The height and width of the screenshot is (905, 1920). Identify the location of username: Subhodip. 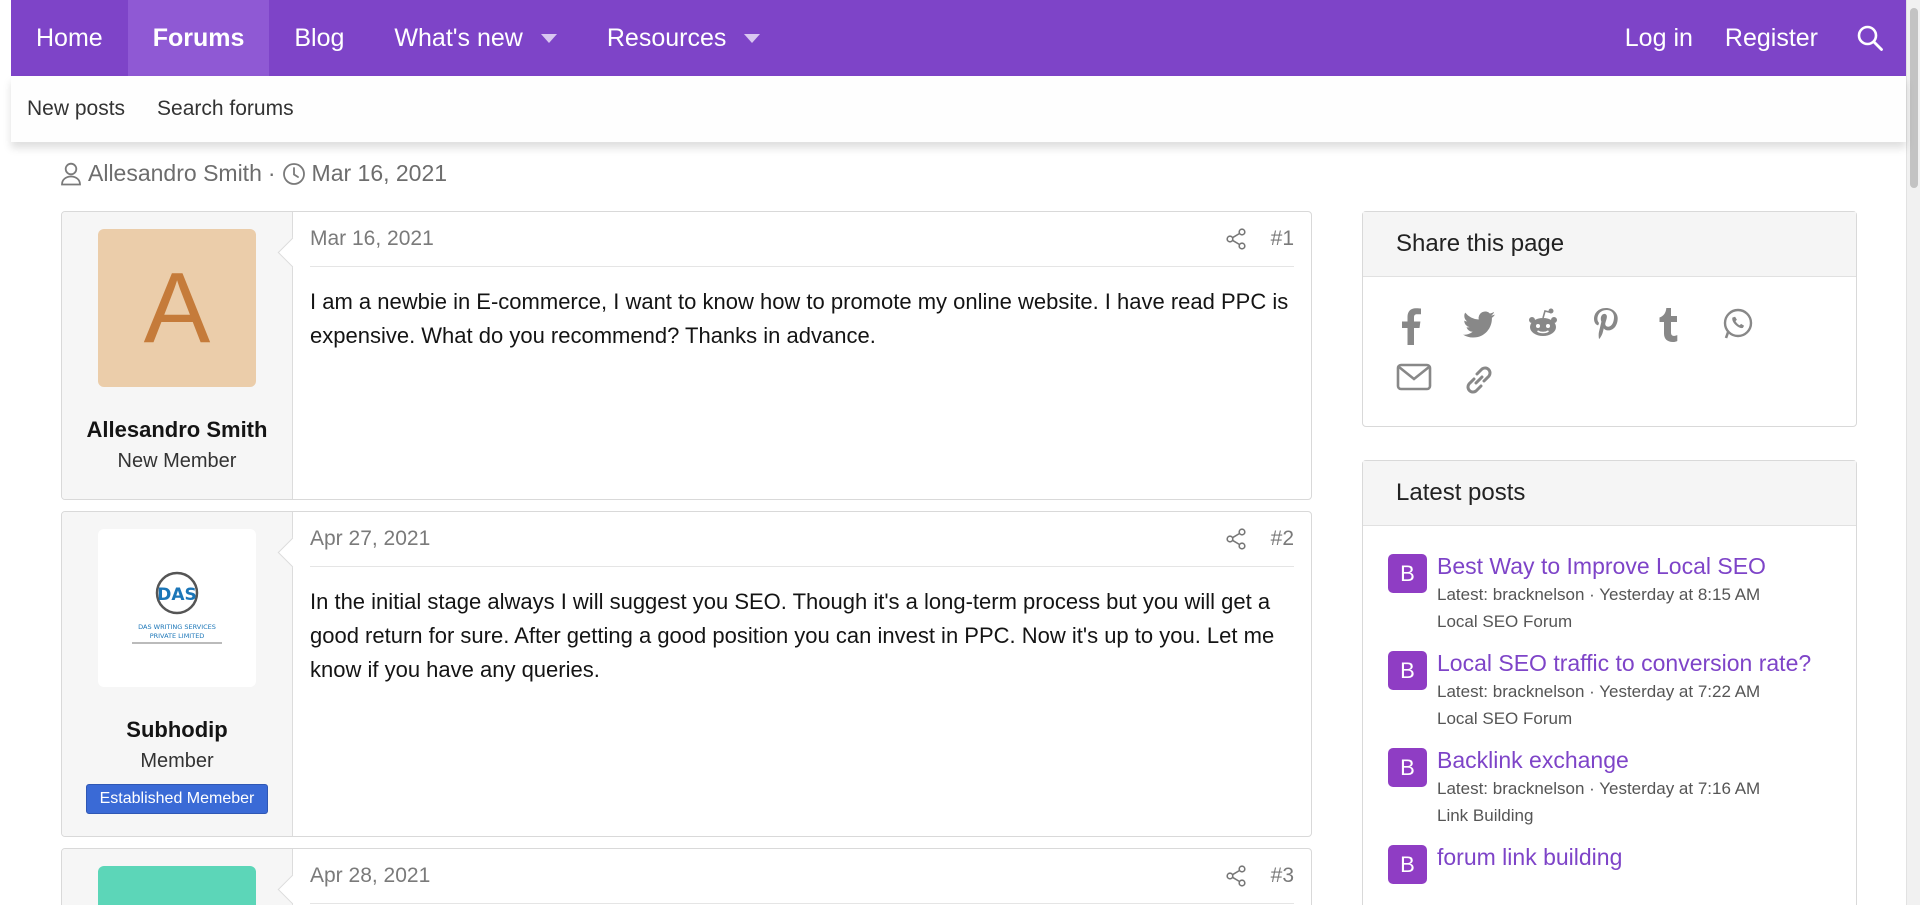
(176, 730).